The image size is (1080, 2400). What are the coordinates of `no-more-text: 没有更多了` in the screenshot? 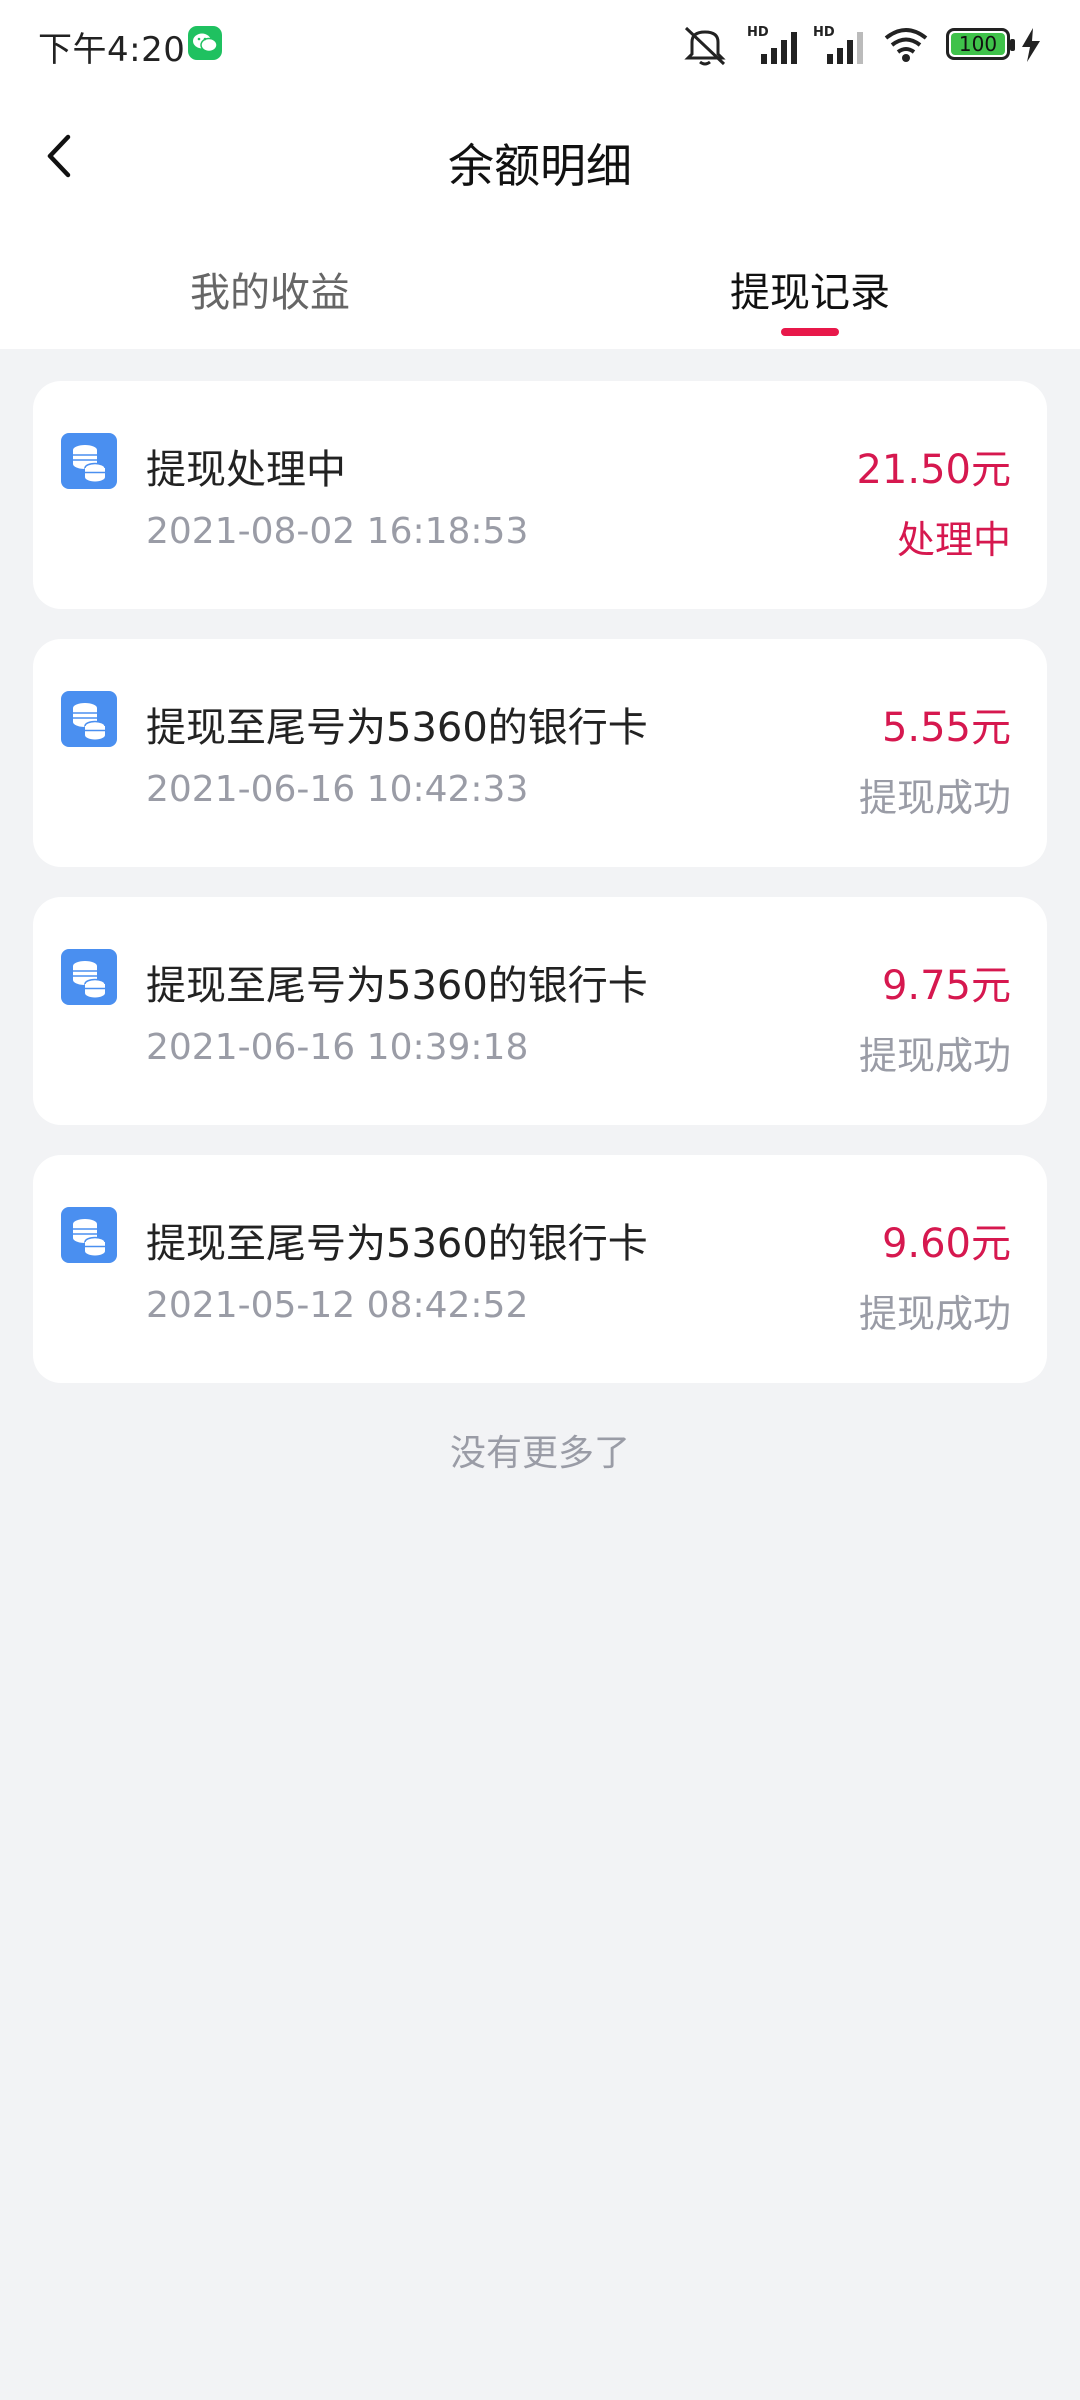 It's located at (539, 1453).